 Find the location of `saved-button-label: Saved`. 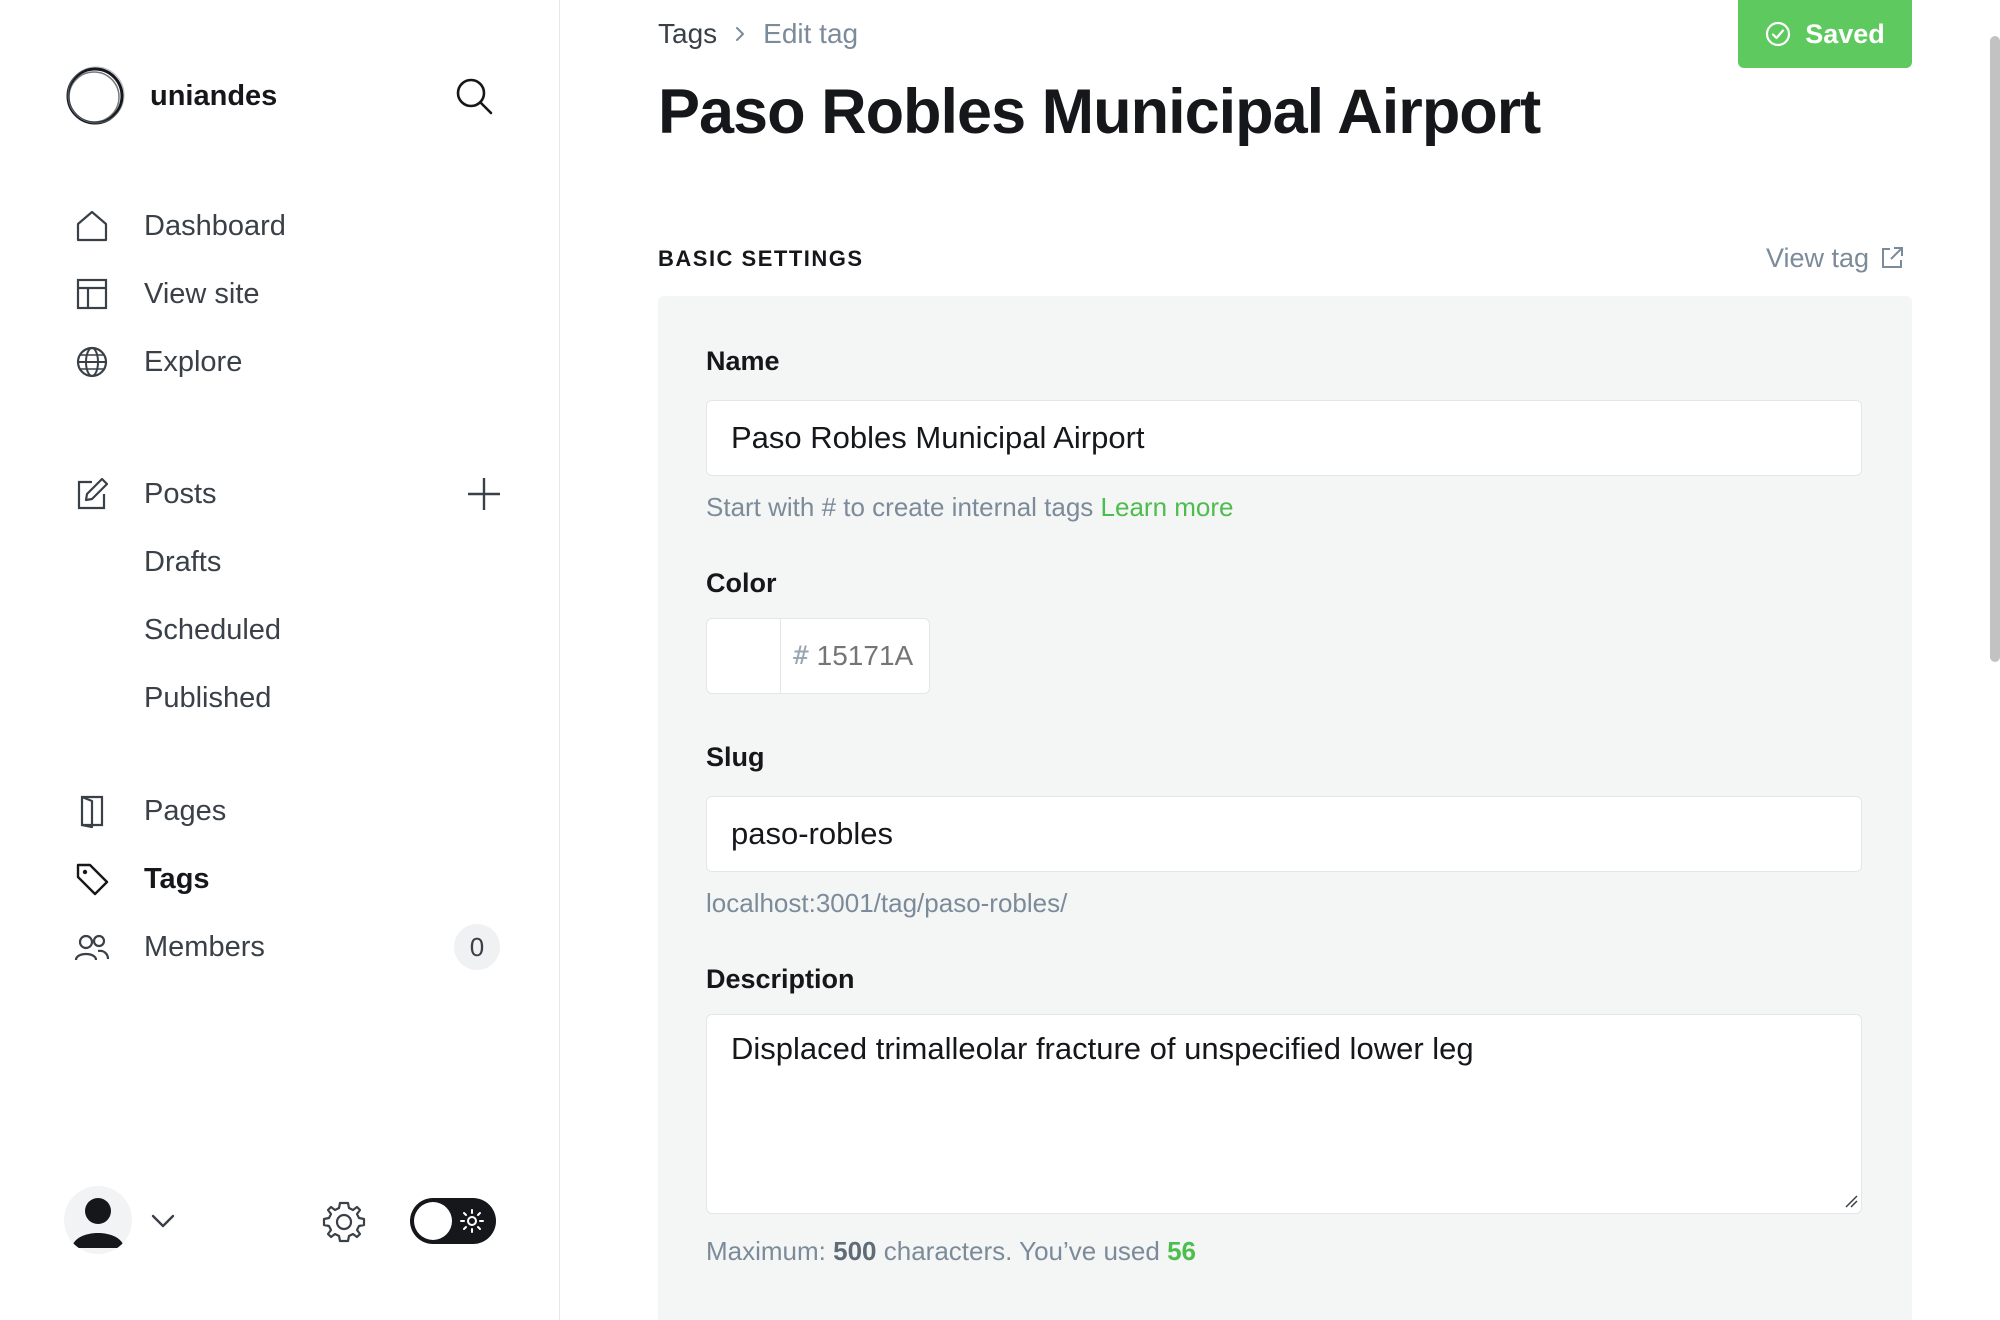

saved-button-label: Saved is located at coordinates (1845, 33).